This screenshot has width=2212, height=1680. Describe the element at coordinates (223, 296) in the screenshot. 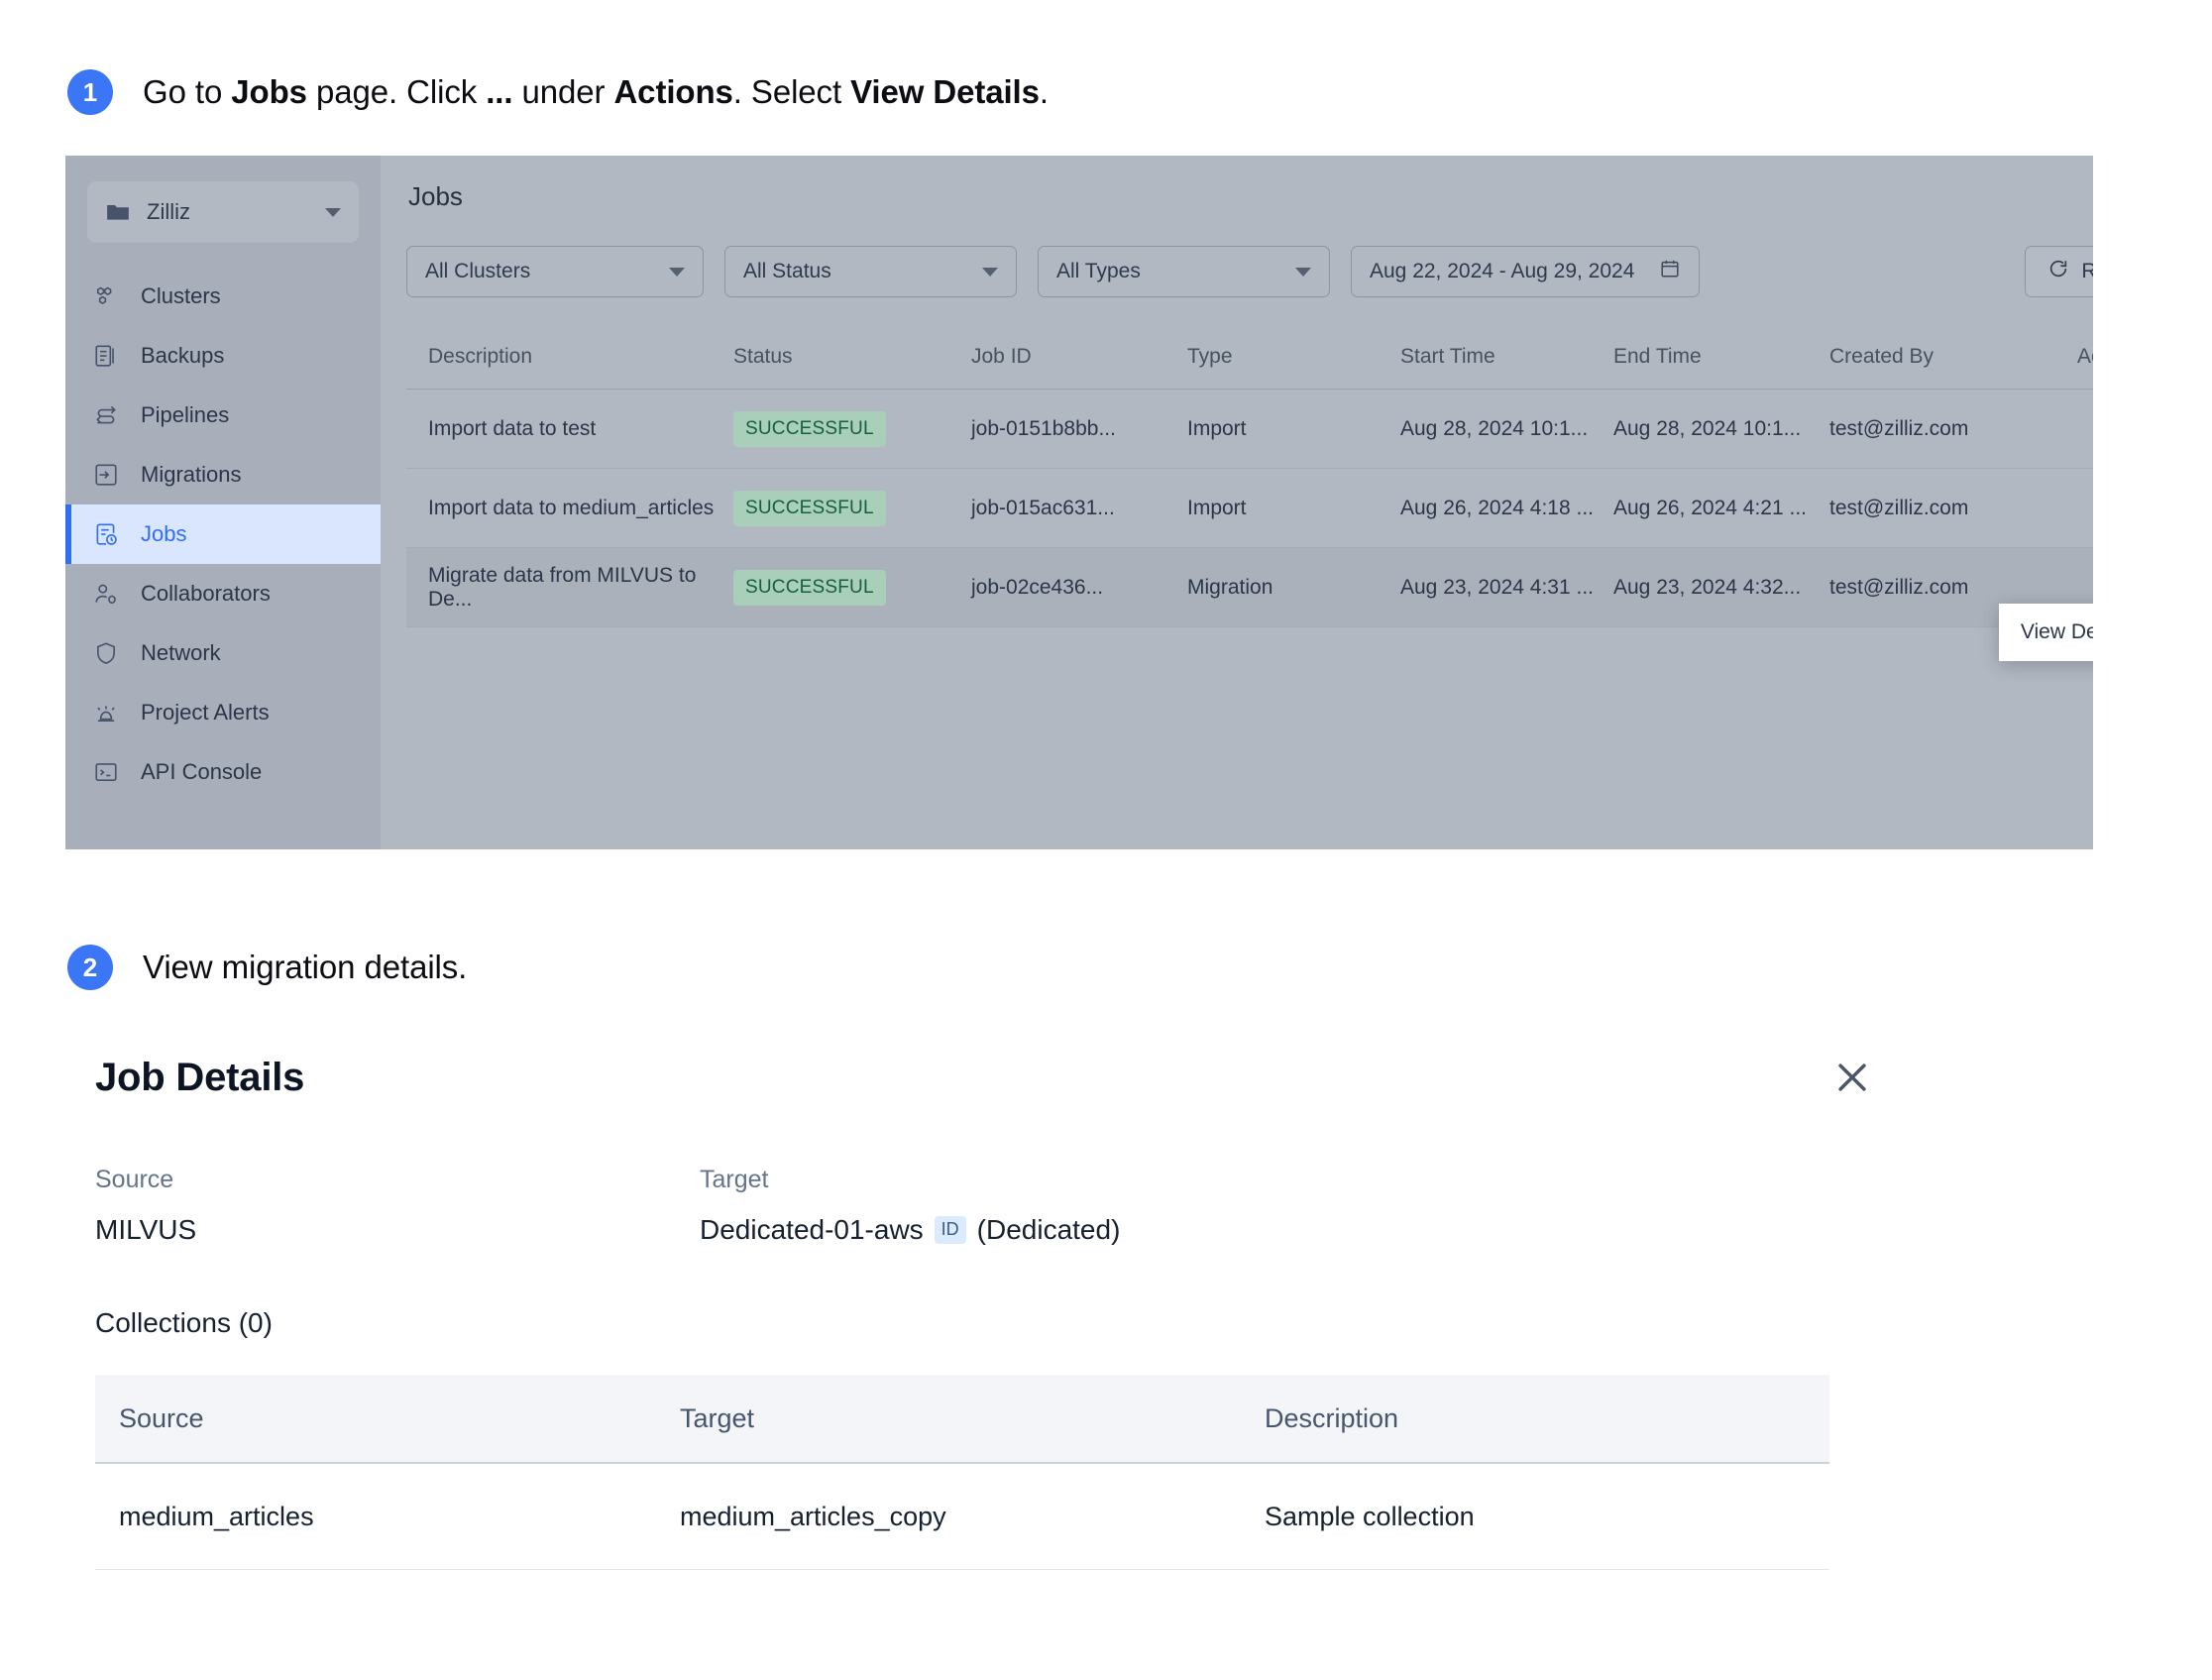

I see `sidebar-item-clusters: Clusters` at that location.